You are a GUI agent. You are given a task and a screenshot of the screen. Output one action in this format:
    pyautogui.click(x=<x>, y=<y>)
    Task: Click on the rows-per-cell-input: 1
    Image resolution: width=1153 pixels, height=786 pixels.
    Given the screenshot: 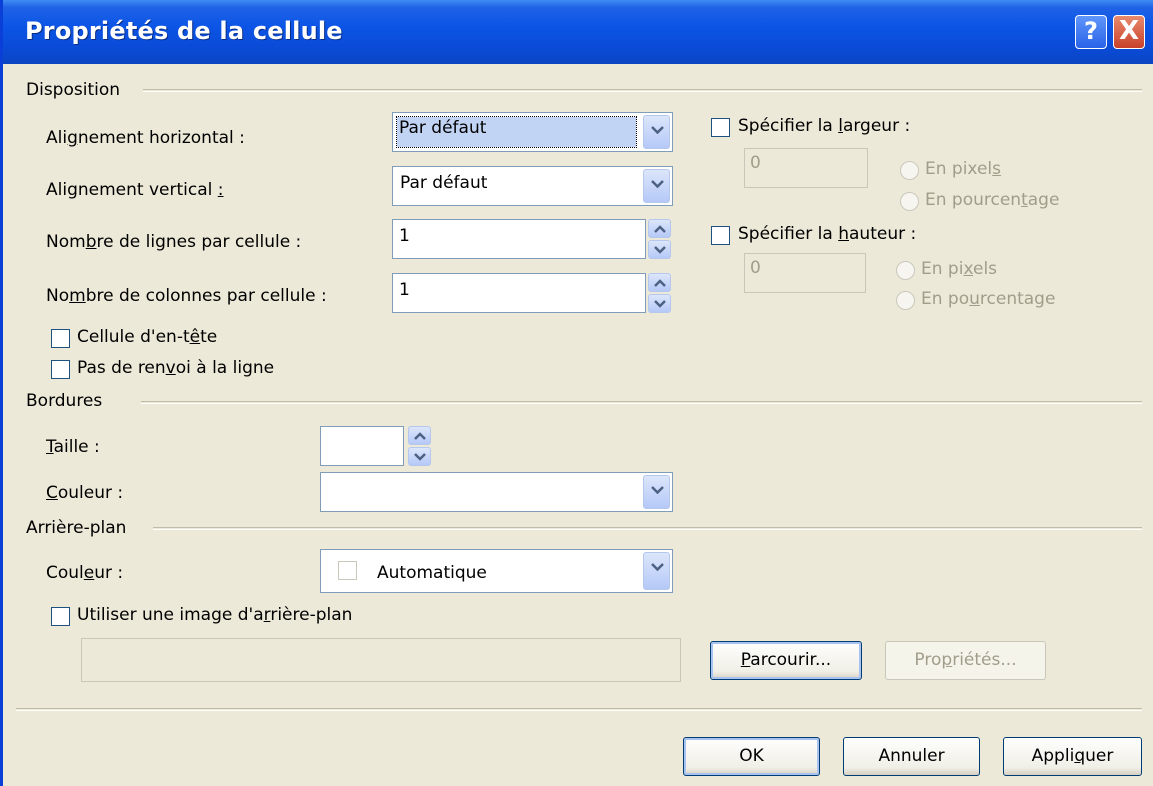 What is the action you would take?
    pyautogui.click(x=519, y=239)
    